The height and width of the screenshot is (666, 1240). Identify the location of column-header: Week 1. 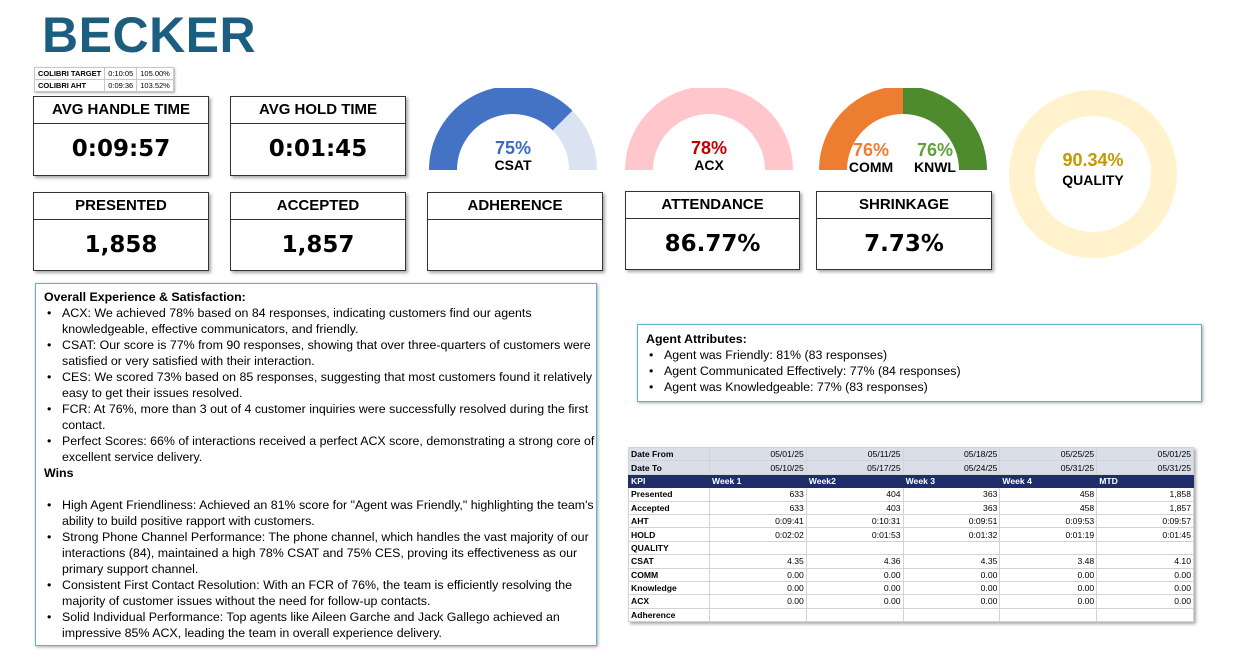
(758, 481).